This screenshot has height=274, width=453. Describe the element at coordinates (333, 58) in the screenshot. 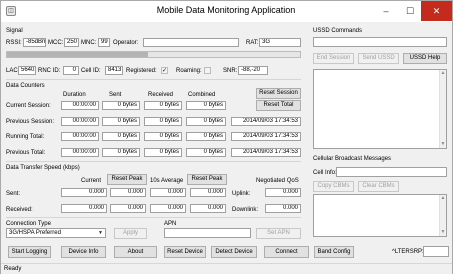

I see `end-session-button: End Session` at that location.